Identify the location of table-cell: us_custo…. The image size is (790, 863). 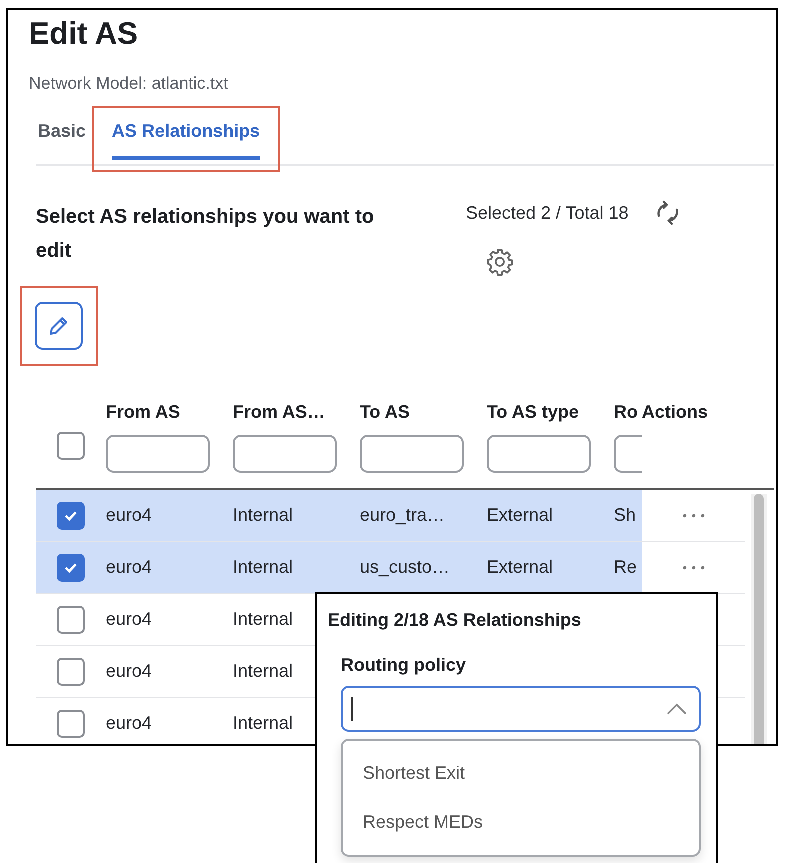
(405, 567).